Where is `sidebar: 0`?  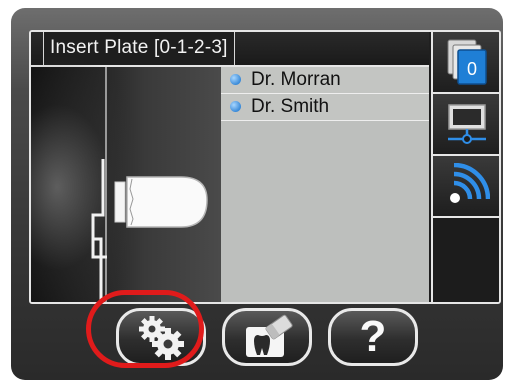
sidebar: 0 is located at coordinates (465, 167).